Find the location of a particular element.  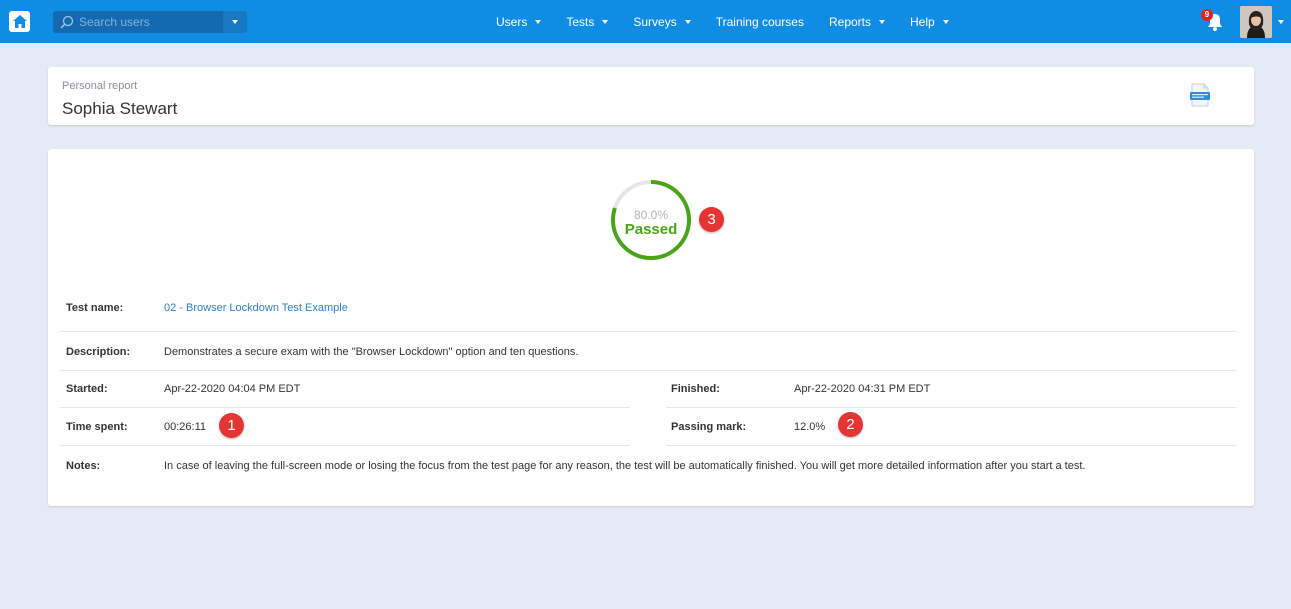

test-name-label: Test name: is located at coordinates (95, 308).